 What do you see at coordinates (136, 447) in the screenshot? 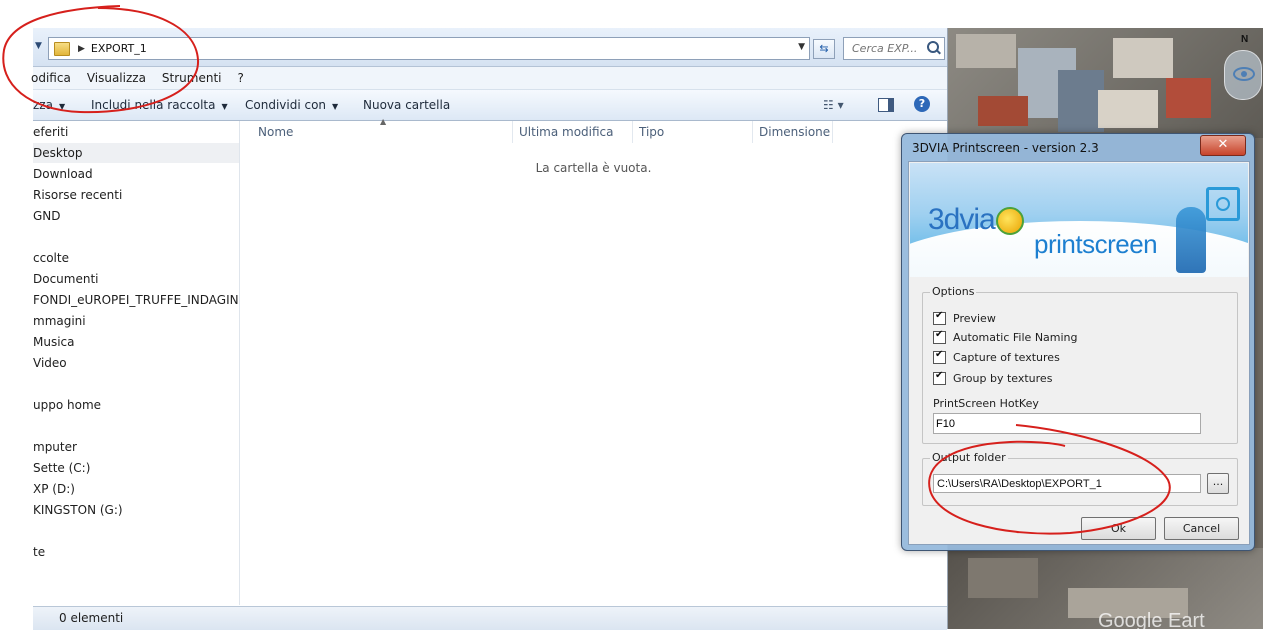
I see `nav-item-computer: mputer` at bounding box center [136, 447].